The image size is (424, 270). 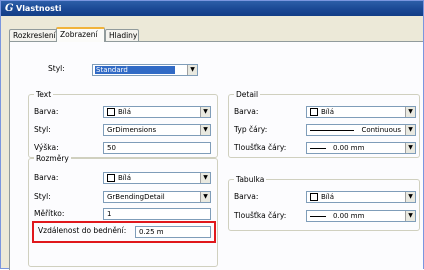 I want to click on tab-zobrazeni: Zobrazení, so click(x=80, y=34).